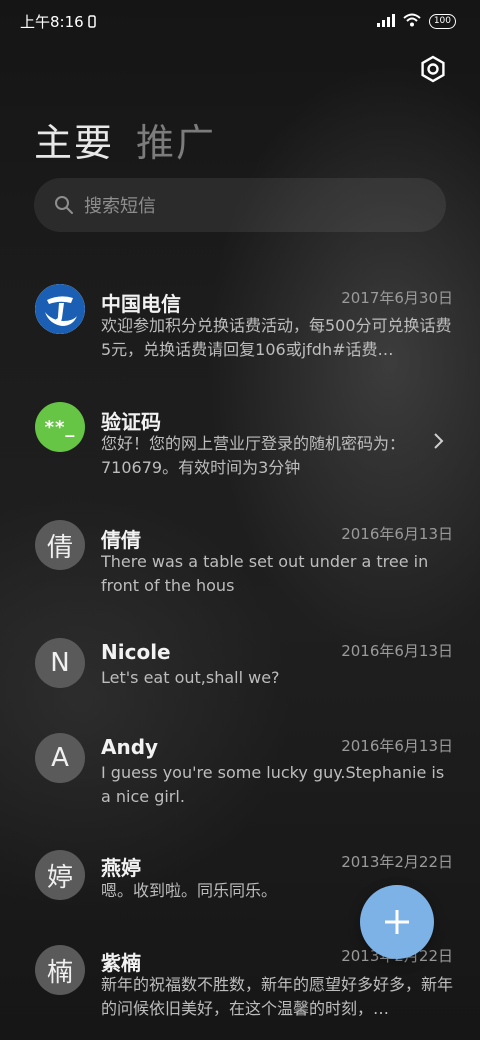  What do you see at coordinates (74, 139) in the screenshot?
I see `tab-primary: 主要` at bounding box center [74, 139].